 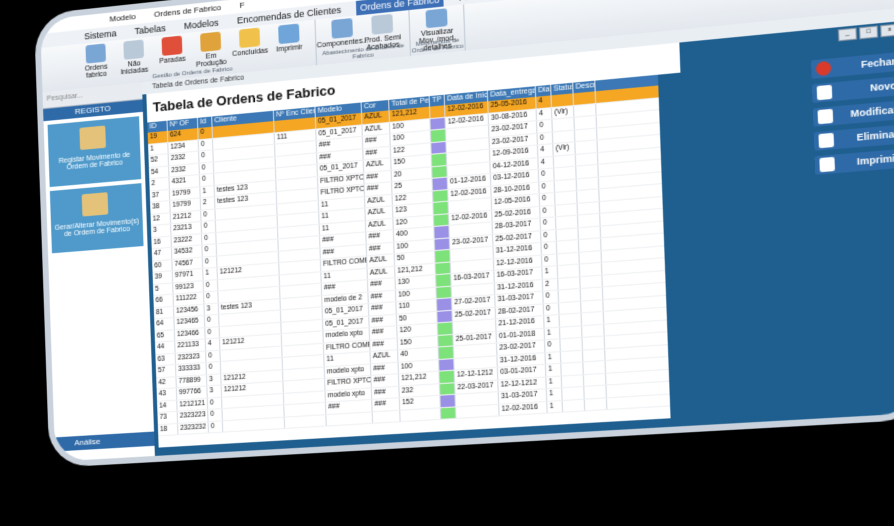 What do you see at coordinates (826, 140) in the screenshot?
I see `trash-icon` at bounding box center [826, 140].